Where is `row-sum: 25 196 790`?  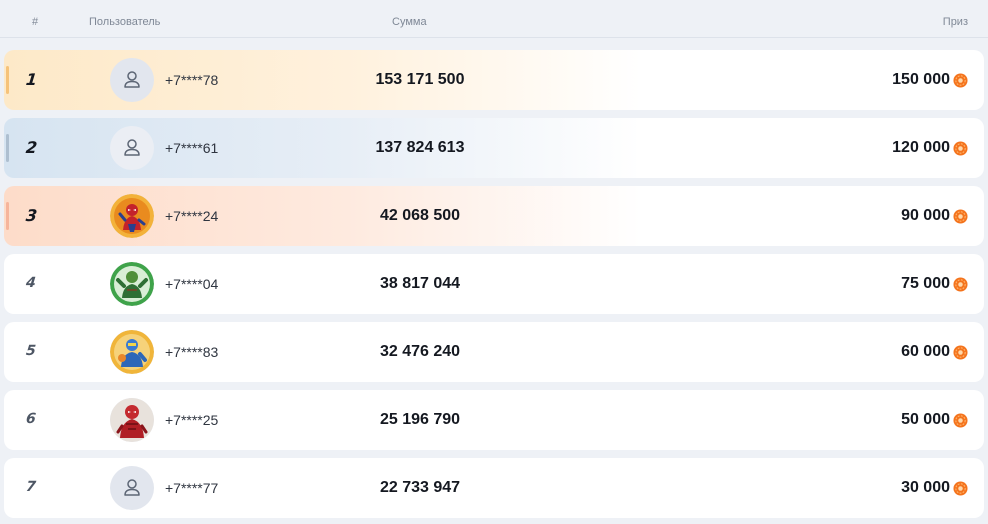
row-sum: 25 196 790 is located at coordinates (420, 419).